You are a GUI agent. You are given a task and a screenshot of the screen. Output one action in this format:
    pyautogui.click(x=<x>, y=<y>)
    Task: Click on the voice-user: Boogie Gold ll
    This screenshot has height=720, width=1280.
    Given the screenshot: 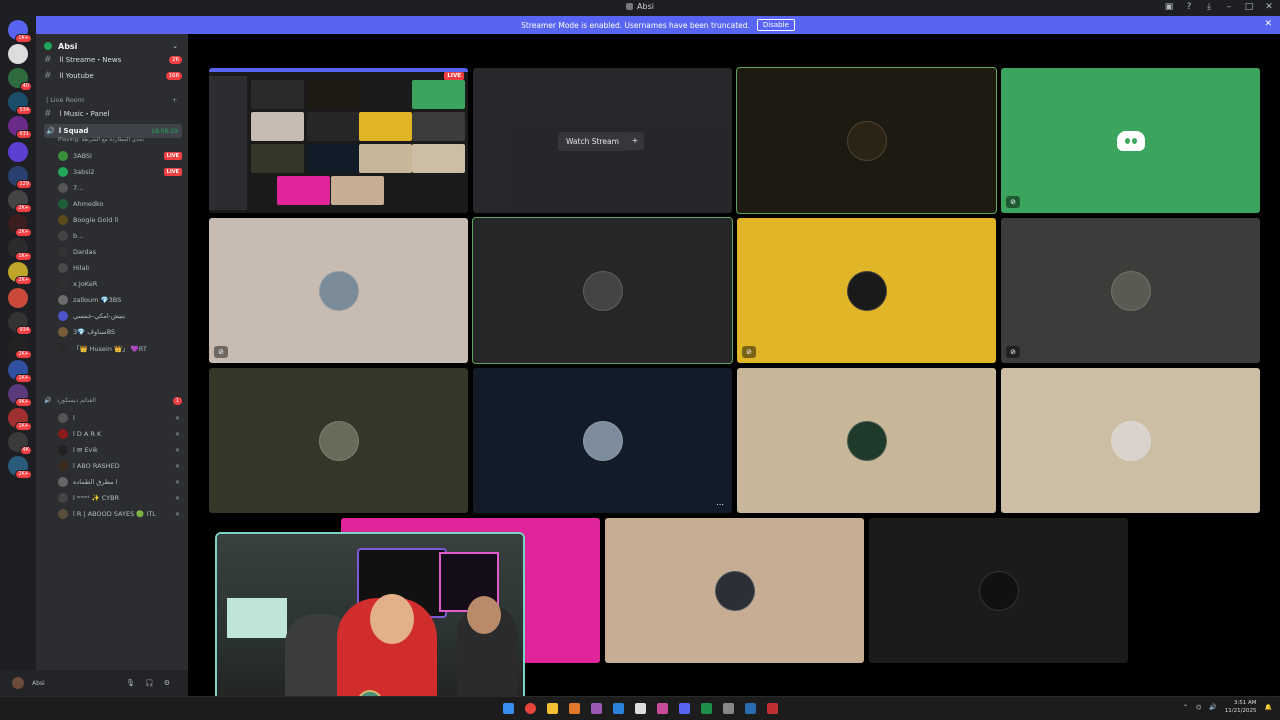 What is the action you would take?
    pyautogui.click(x=120, y=220)
    